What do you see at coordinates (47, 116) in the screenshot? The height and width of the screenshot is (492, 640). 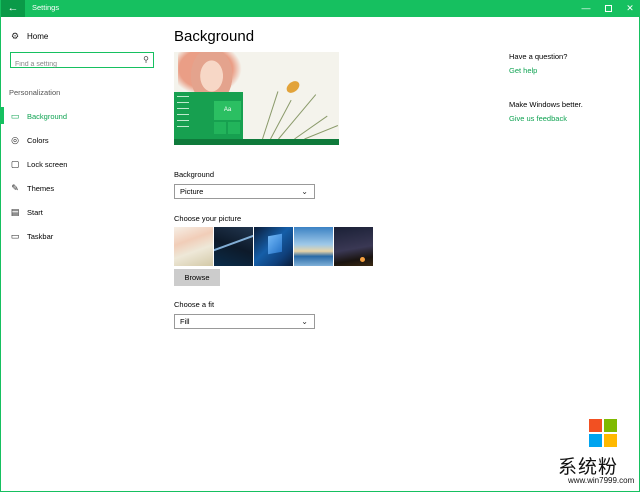 I see `sidebar-item-label: Background` at bounding box center [47, 116].